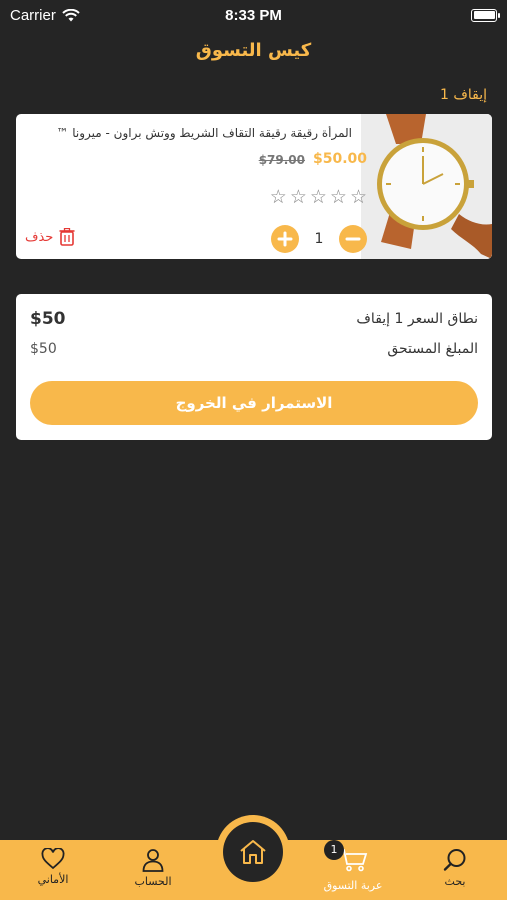  I want to click on product-rating: ☆ ☆ ☆ ☆ ☆, so click(318, 197).